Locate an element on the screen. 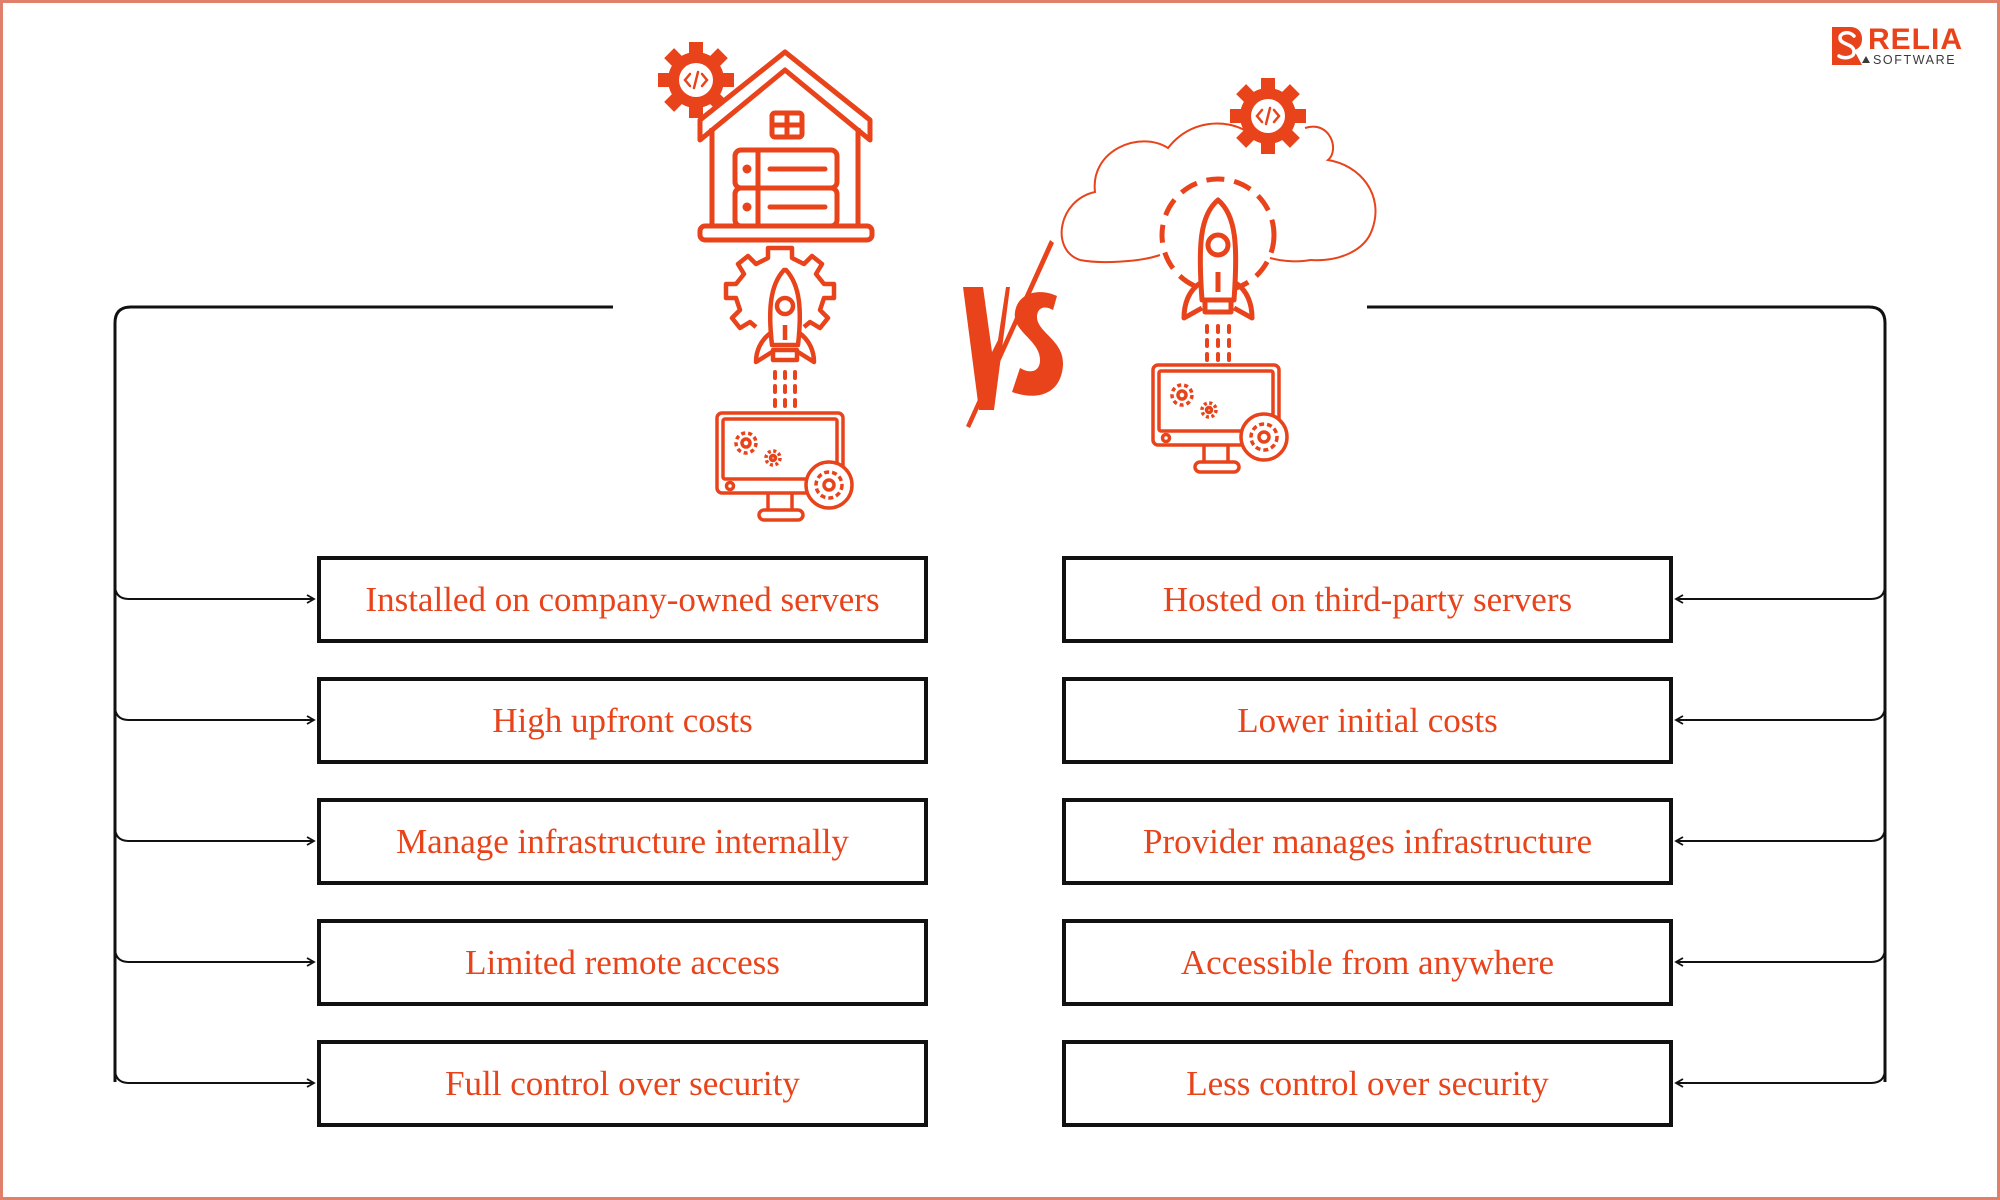  right-item-box: Less control over security is located at coordinates (1367, 1083).